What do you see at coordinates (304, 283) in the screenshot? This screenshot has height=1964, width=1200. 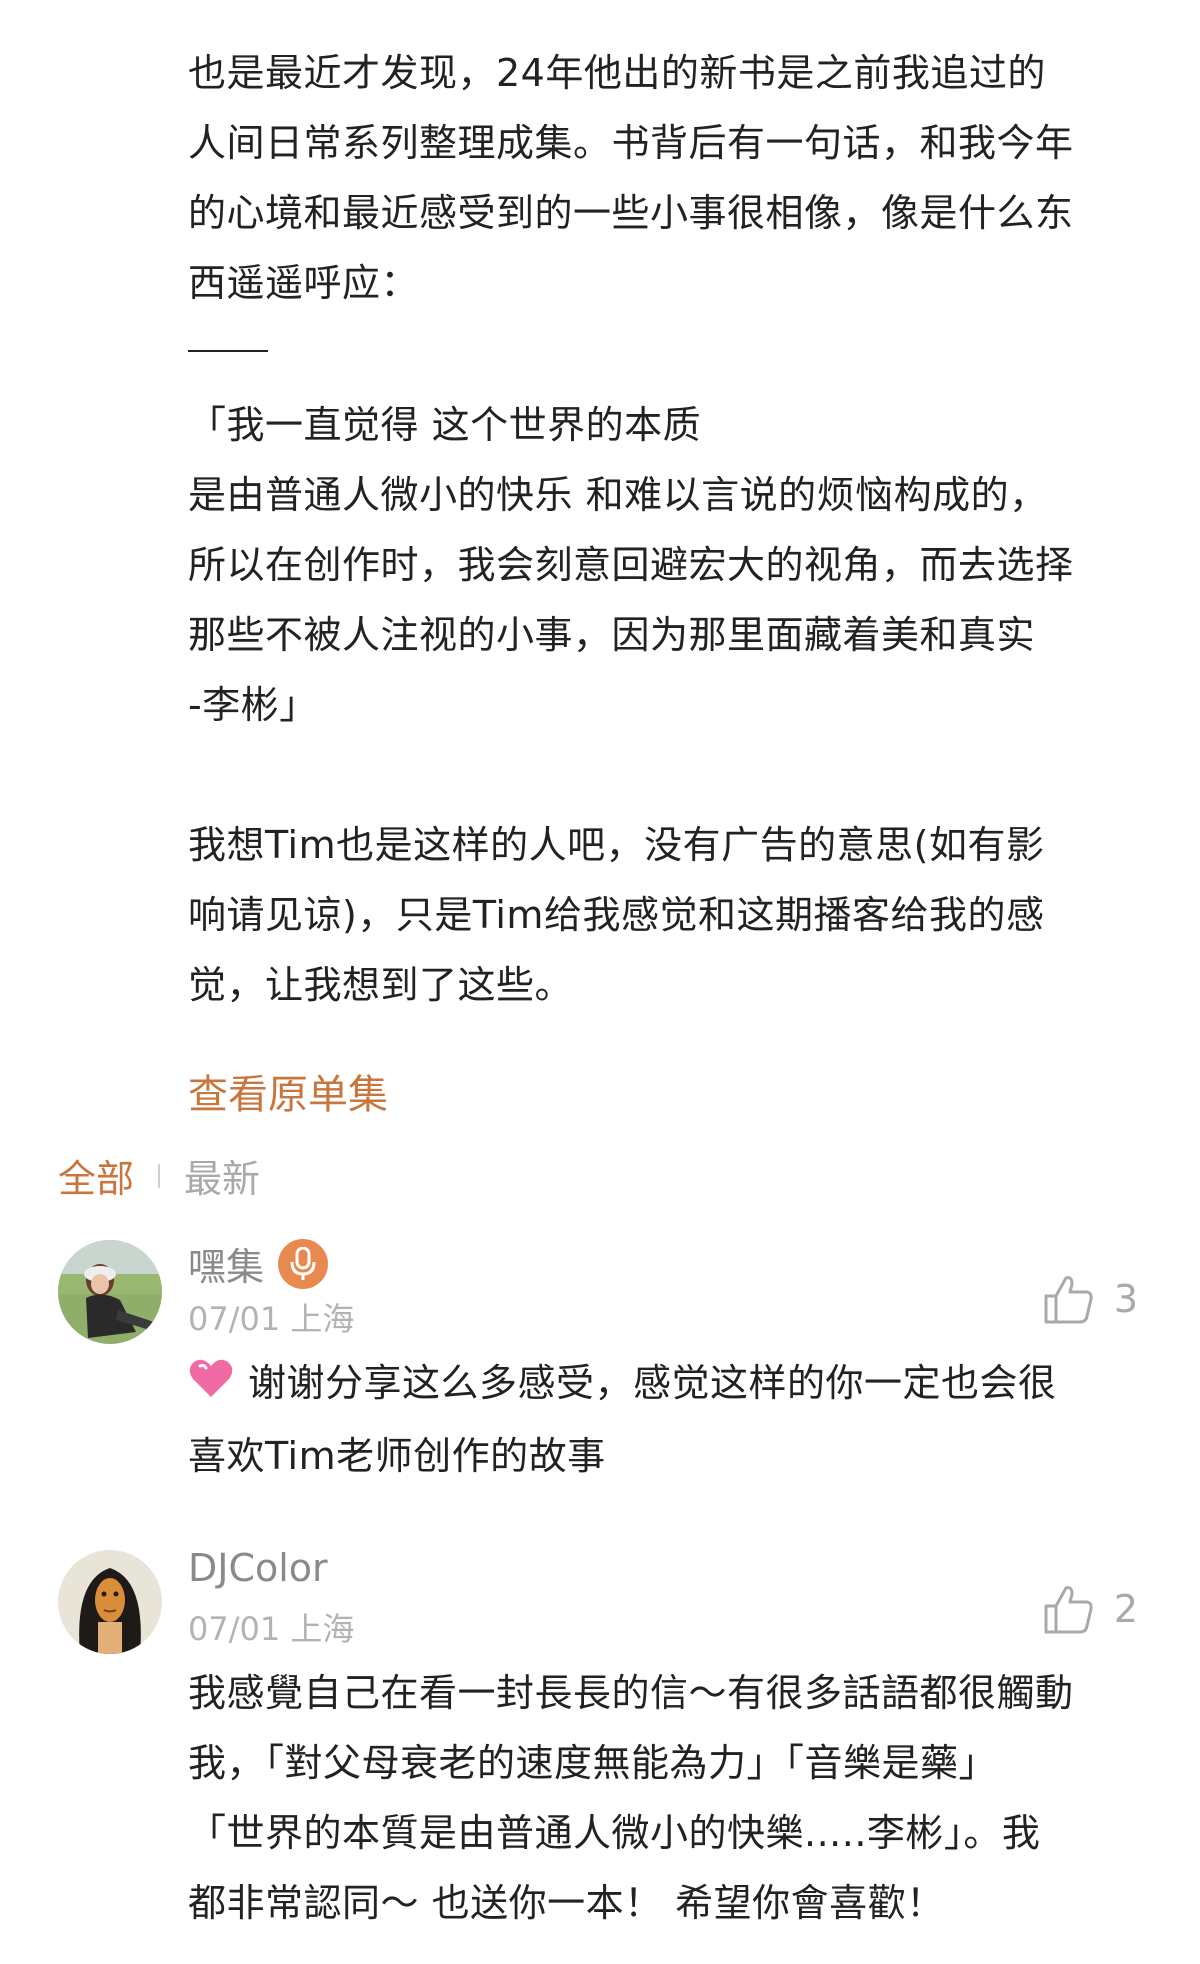 I see `post-line: 西遥遥呼应：` at bounding box center [304, 283].